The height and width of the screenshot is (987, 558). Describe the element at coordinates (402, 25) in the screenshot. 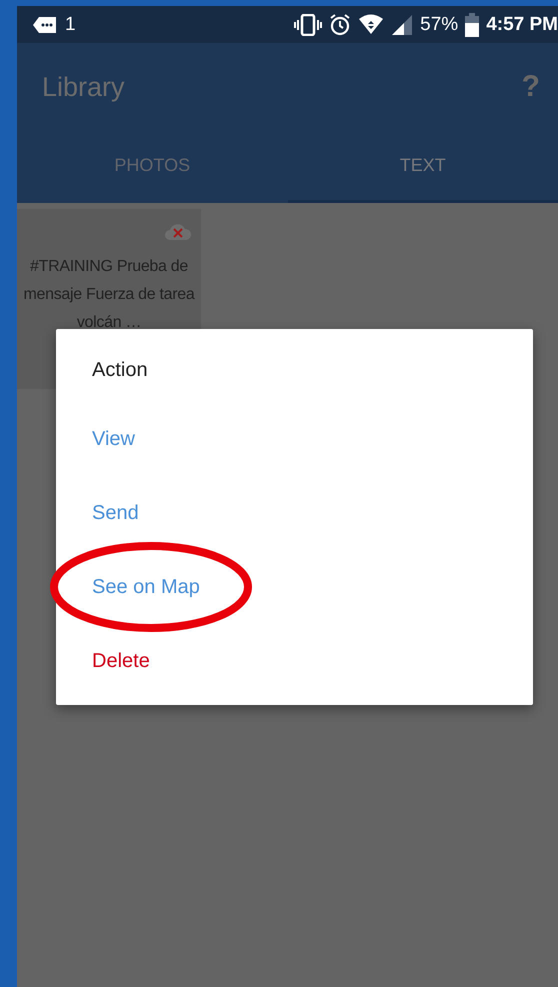

I see `signal-icon` at that location.